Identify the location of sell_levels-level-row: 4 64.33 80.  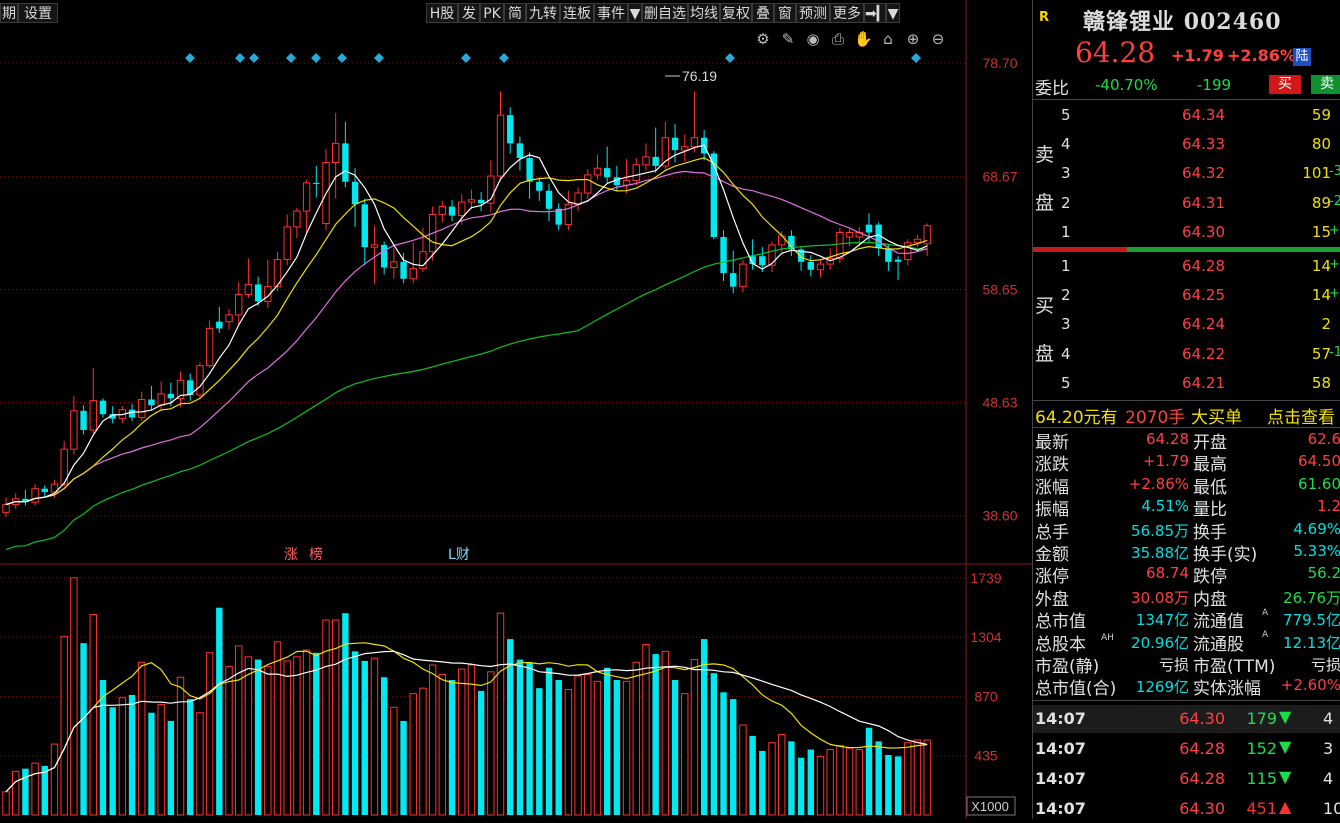
(1186, 146).